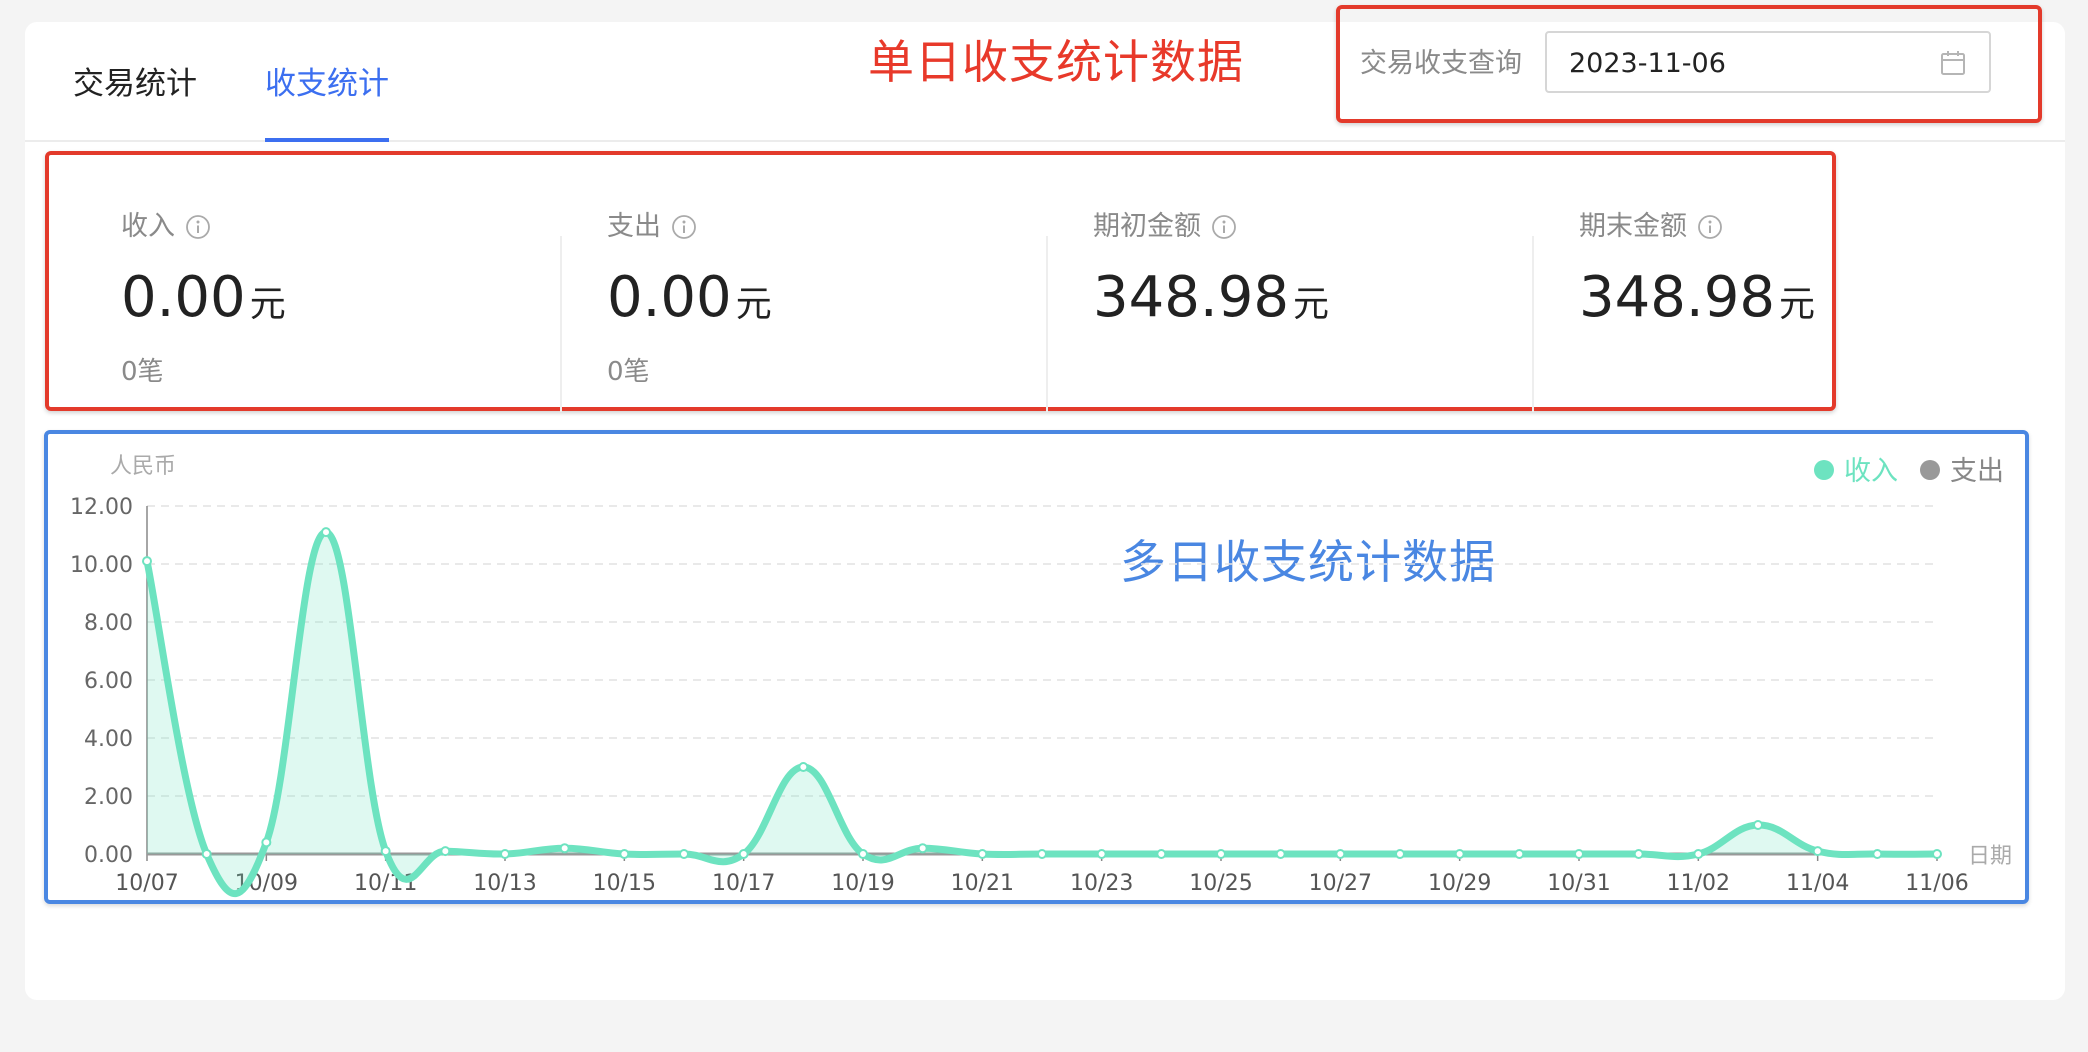 This screenshot has height=1052, width=2088. What do you see at coordinates (1930, 470) in the screenshot?
I see `legend-expense-marker` at bounding box center [1930, 470].